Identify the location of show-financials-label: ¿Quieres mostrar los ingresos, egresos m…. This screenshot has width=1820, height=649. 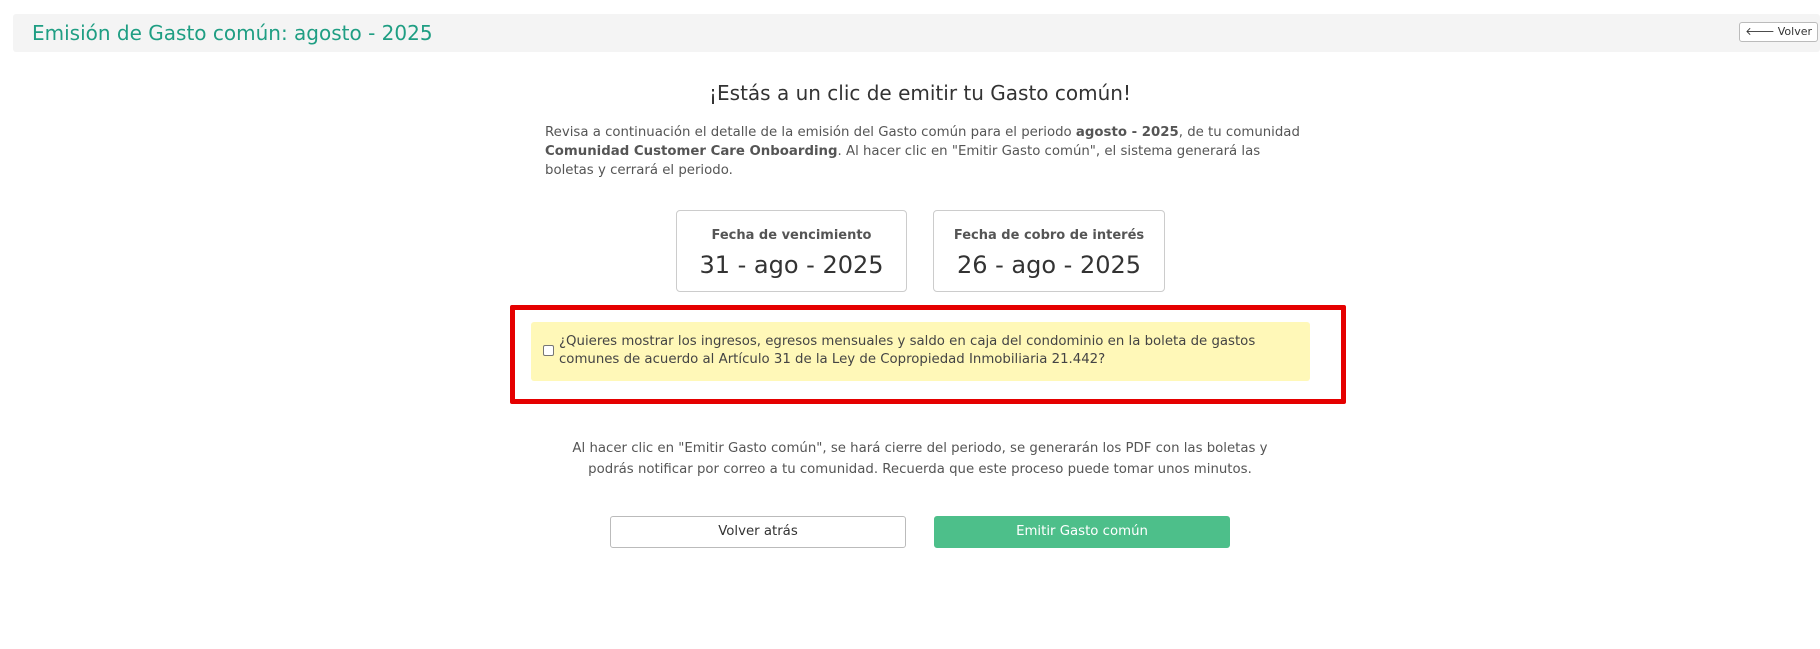
(907, 350).